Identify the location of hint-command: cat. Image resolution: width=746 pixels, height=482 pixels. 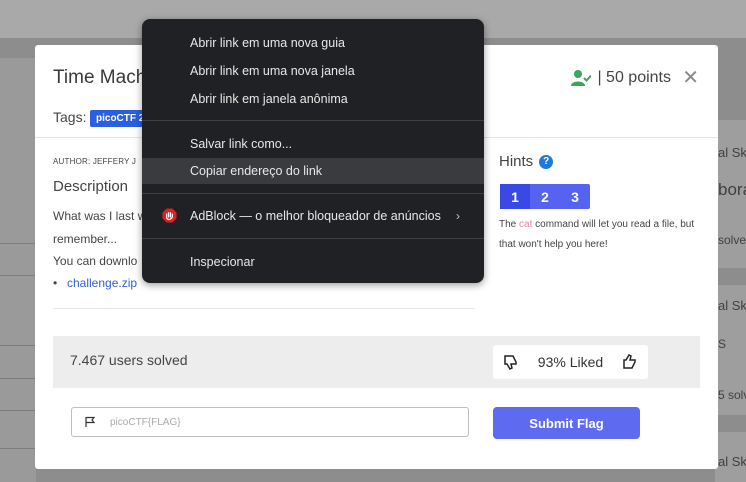
(526, 224).